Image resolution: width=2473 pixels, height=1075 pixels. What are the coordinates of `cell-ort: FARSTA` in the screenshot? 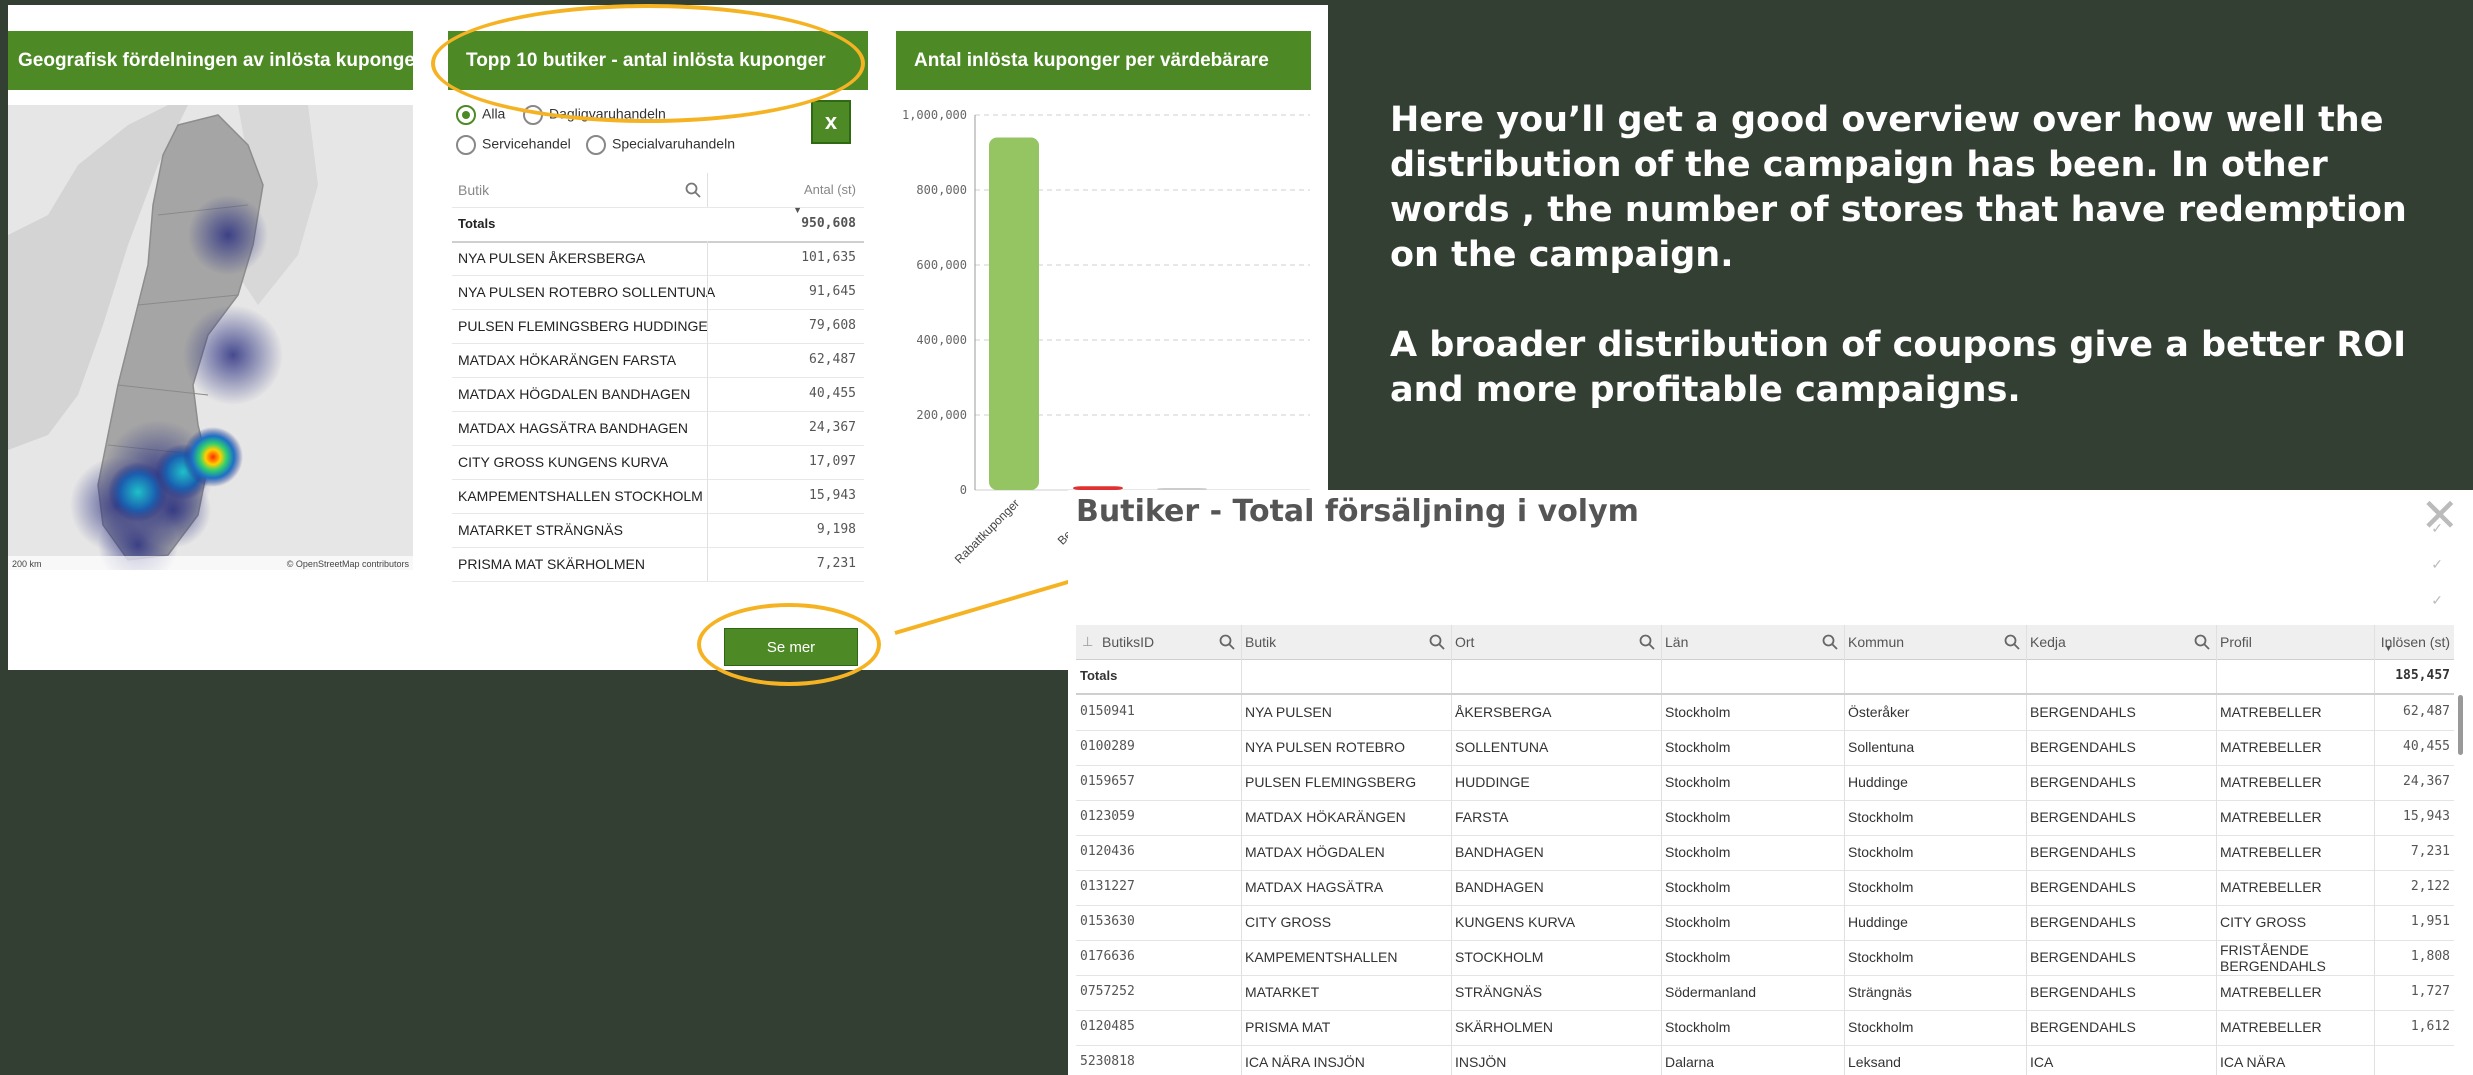 It's located at (1482, 817).